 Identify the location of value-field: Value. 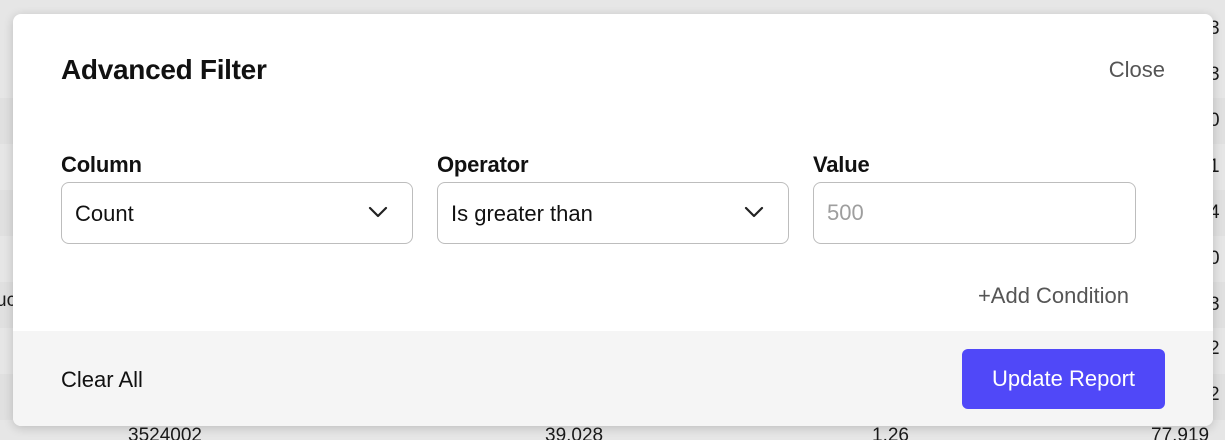
(974, 198).